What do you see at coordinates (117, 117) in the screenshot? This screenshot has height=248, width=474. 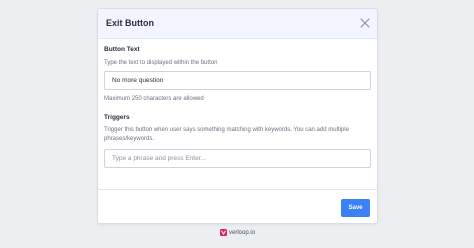 I see `triggers-label: Triggers` at bounding box center [117, 117].